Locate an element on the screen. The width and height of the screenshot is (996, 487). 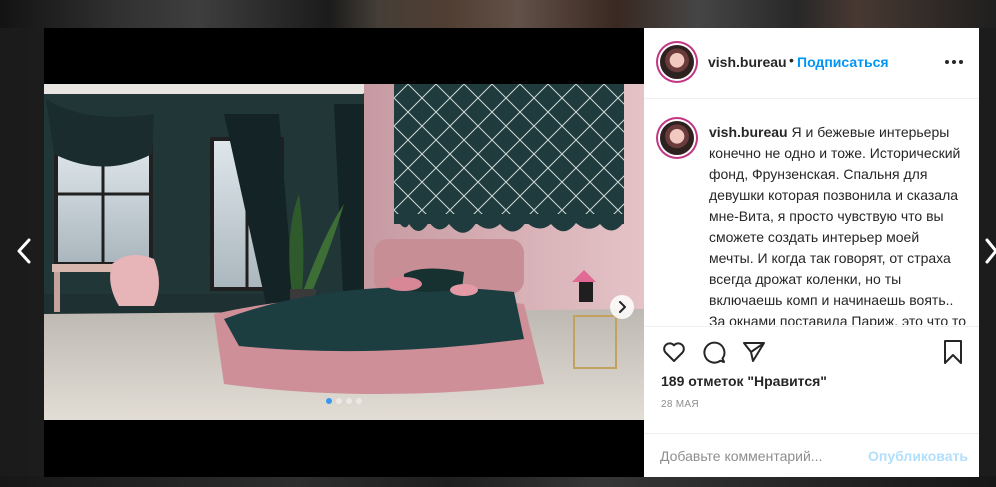
comment-icon is located at coordinates (714, 352).